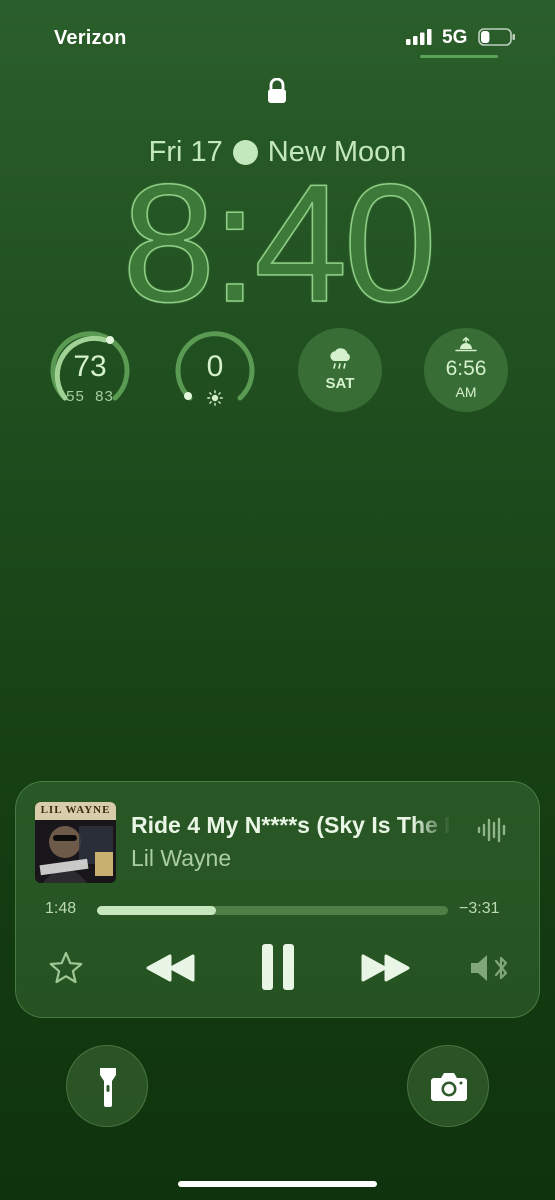 The width and height of the screenshot is (555, 1200). I want to click on rain-cloud-icon, so click(340, 358).